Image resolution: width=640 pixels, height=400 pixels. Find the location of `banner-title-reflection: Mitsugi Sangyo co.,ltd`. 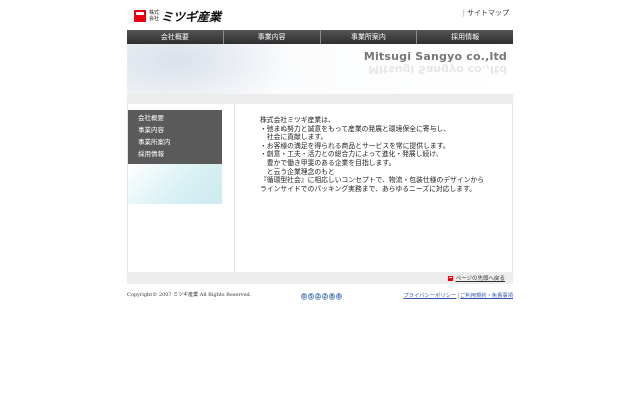

banner-title-reflection: Mitsugi Sangyo co.,ltd is located at coordinates (437, 69).